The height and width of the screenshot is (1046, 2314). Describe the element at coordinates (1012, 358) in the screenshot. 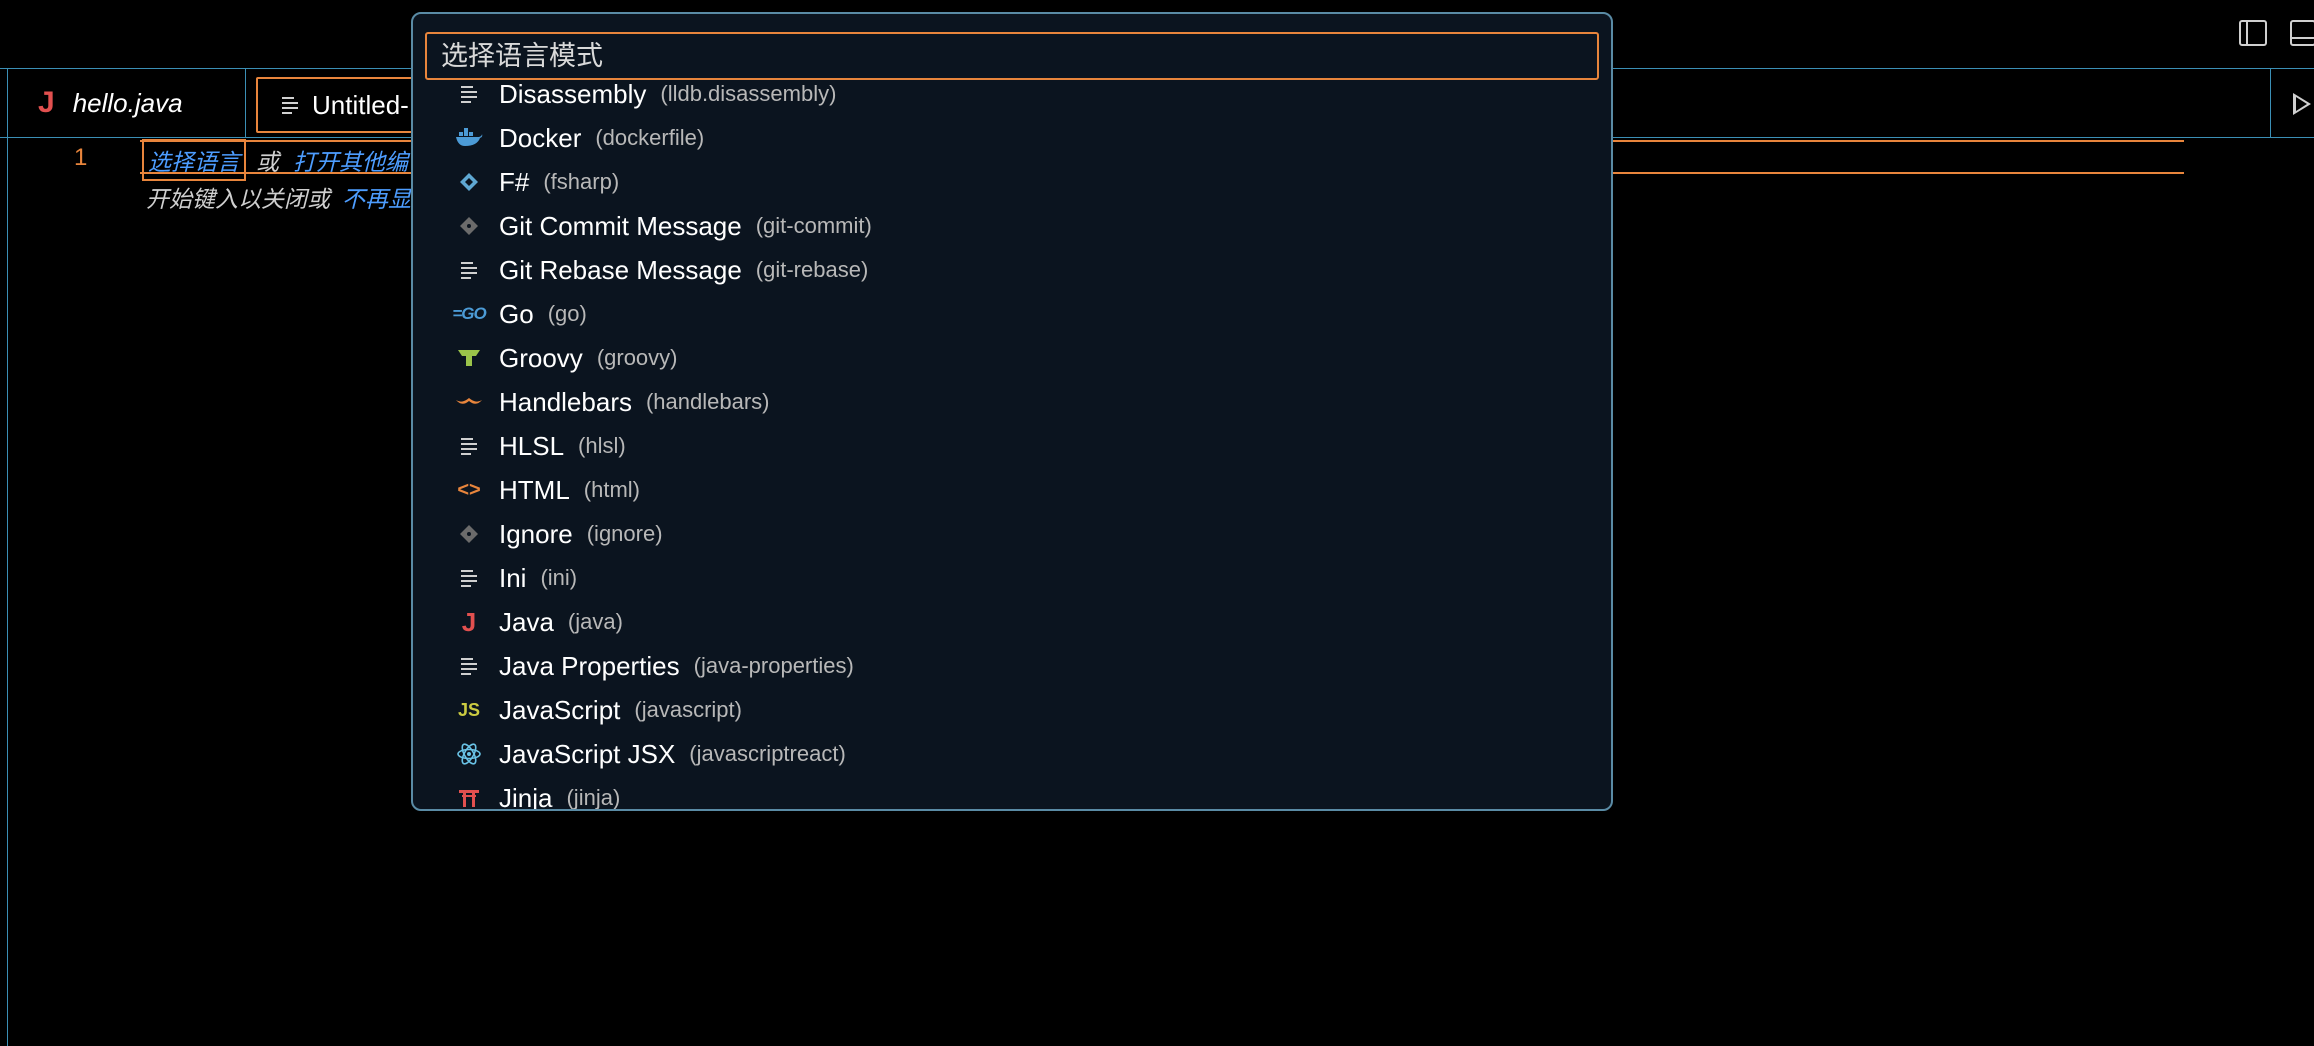

I see `language-item-groovy: Groovy (groovy)` at that location.